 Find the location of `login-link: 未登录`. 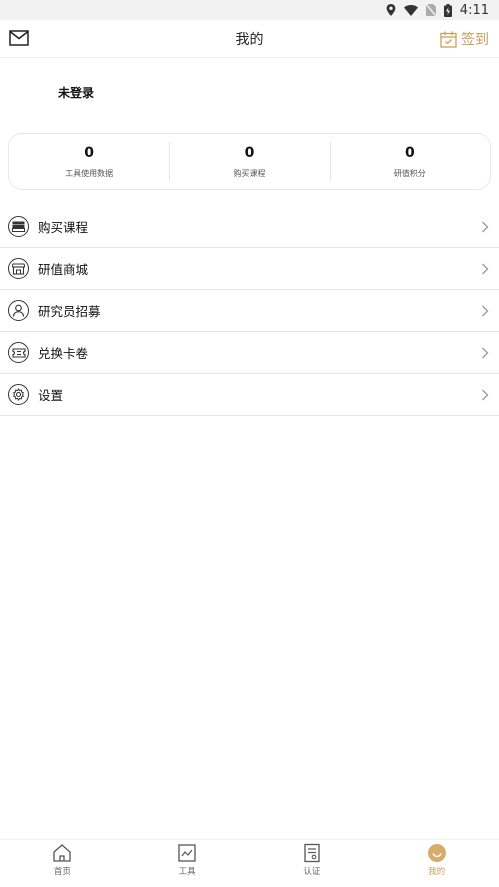

login-link: 未登录 is located at coordinates (76, 92).